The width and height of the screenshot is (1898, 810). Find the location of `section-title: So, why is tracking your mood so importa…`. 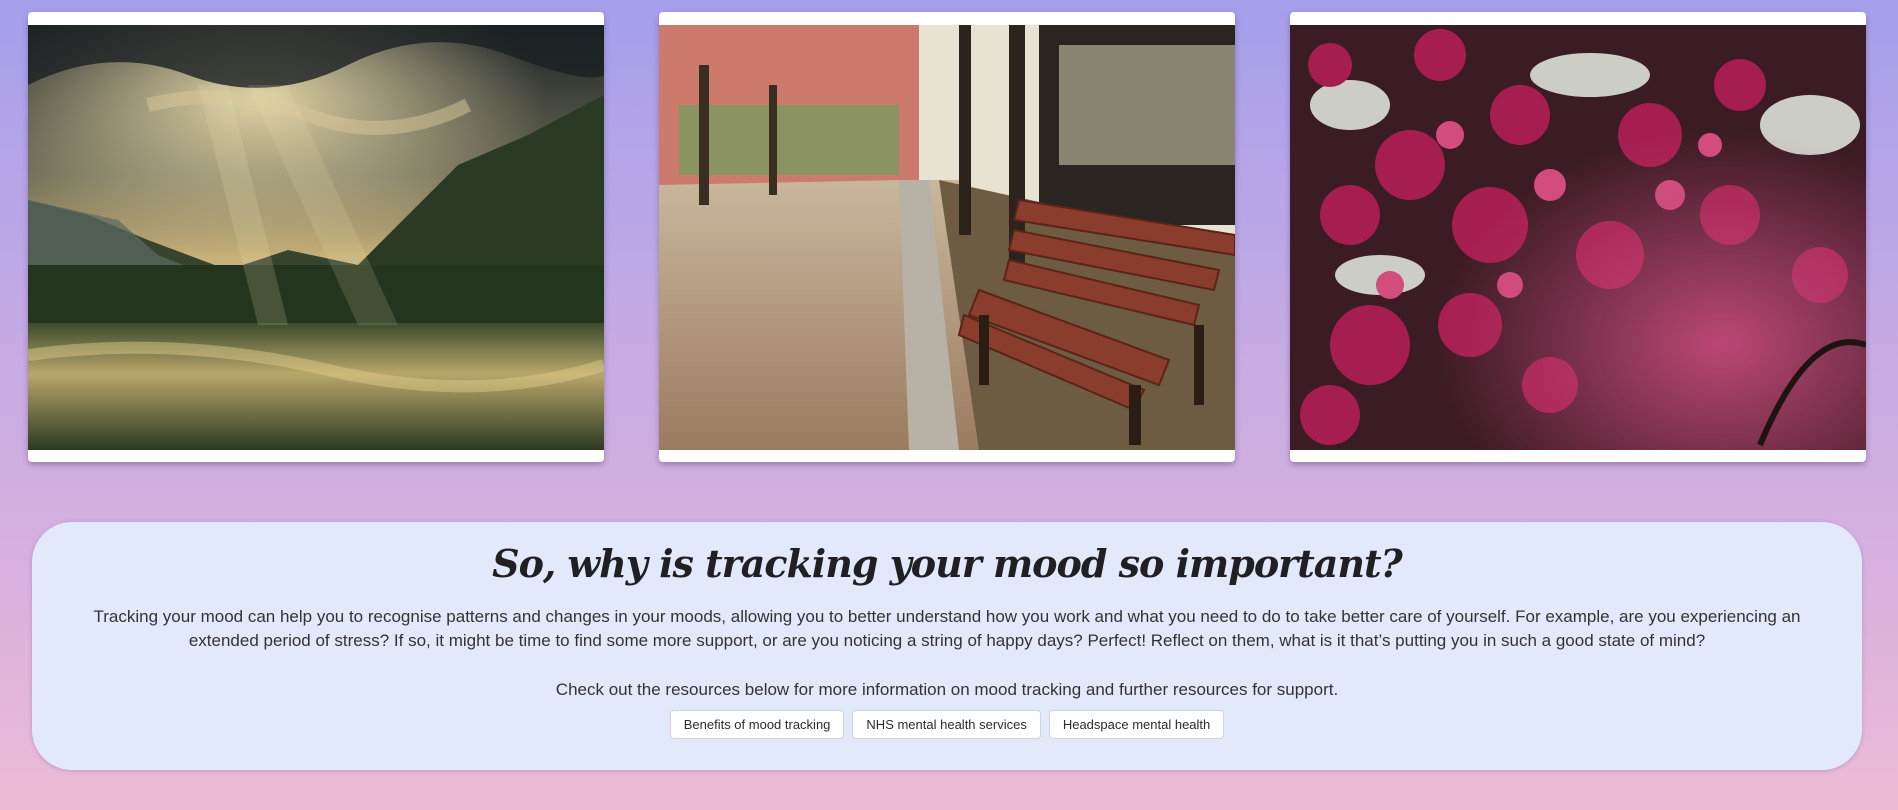

section-title: So, why is tracking your mood so importa… is located at coordinates (947, 563).